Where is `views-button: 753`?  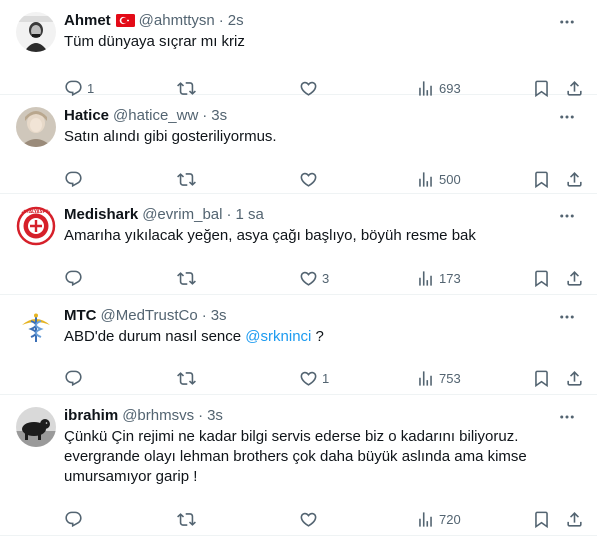
views-button: 753 is located at coordinates (438, 378).